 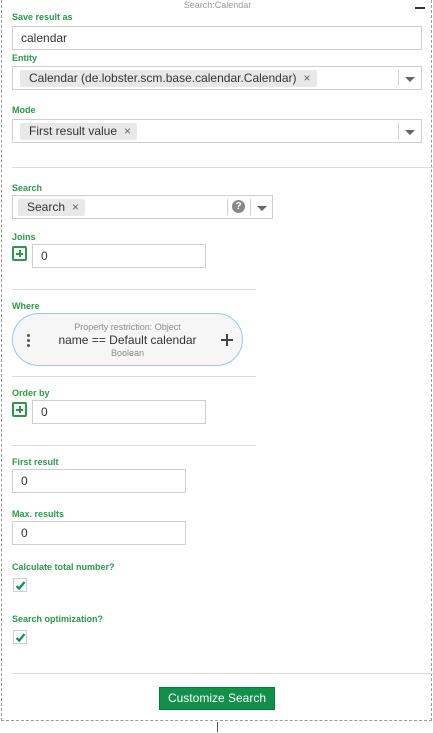 What do you see at coordinates (35, 462) in the screenshot?
I see `first-result-label: First result` at bounding box center [35, 462].